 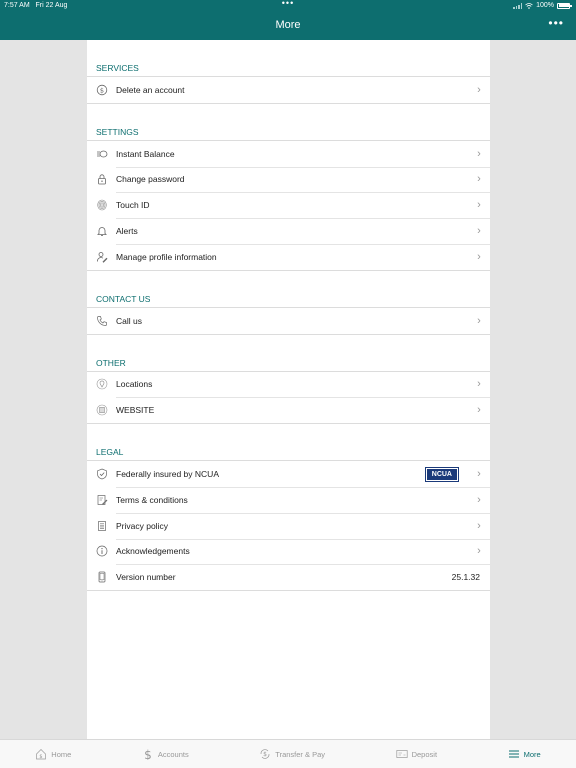 I want to click on coins-icon, so click(x=101, y=154).